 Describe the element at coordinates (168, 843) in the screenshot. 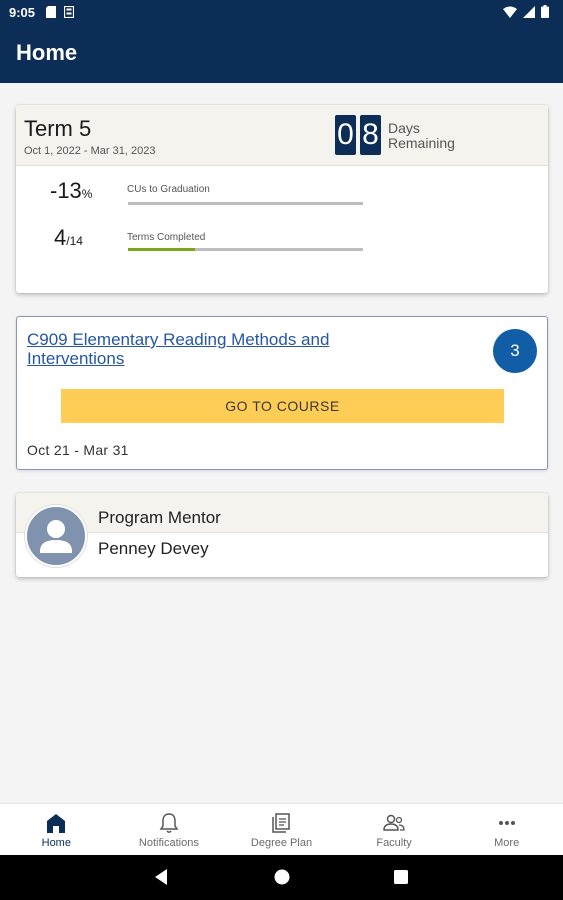

I see `nav-notifications-label: Notifications` at that location.